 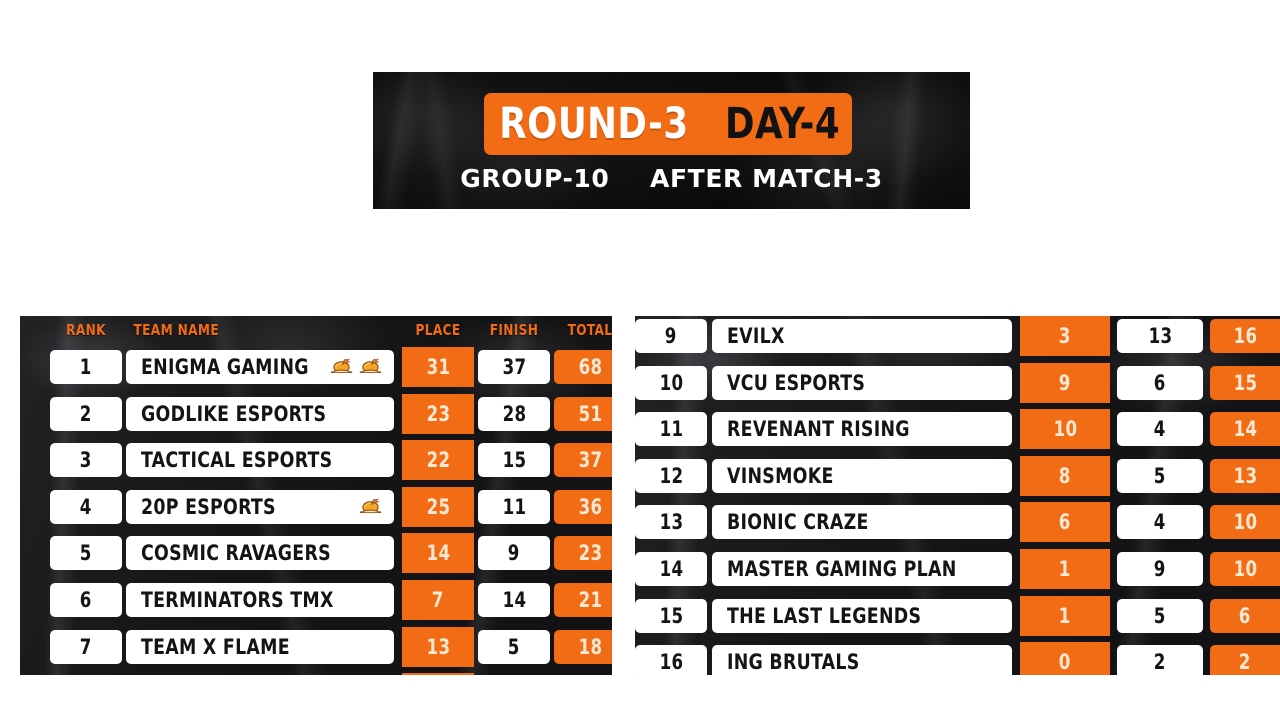 I want to click on cell-rank: 5, so click(x=86, y=553).